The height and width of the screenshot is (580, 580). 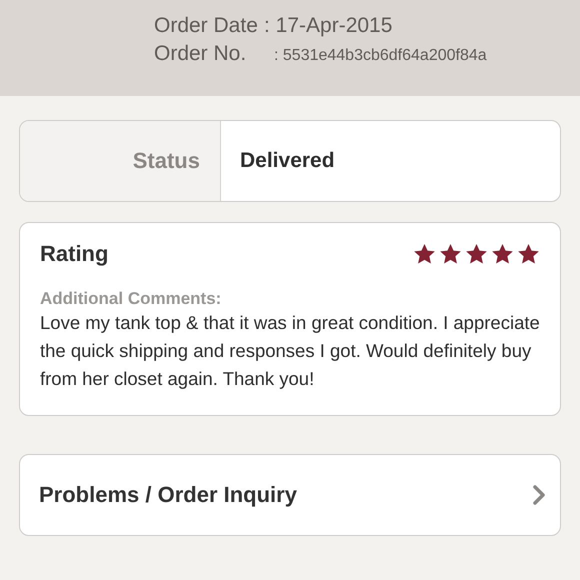 What do you see at coordinates (74, 254) in the screenshot?
I see `rating-title: Rating` at bounding box center [74, 254].